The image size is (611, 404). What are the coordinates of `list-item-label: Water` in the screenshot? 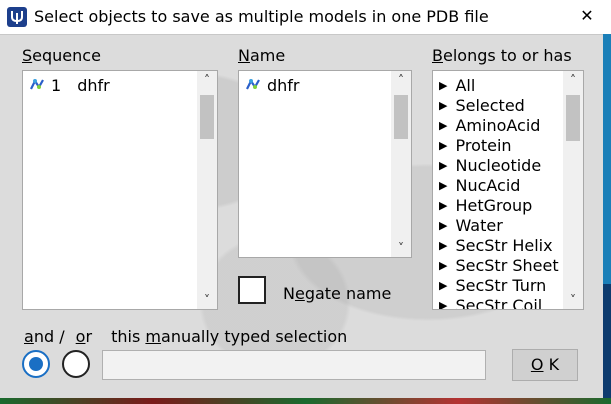 It's located at (479, 225).